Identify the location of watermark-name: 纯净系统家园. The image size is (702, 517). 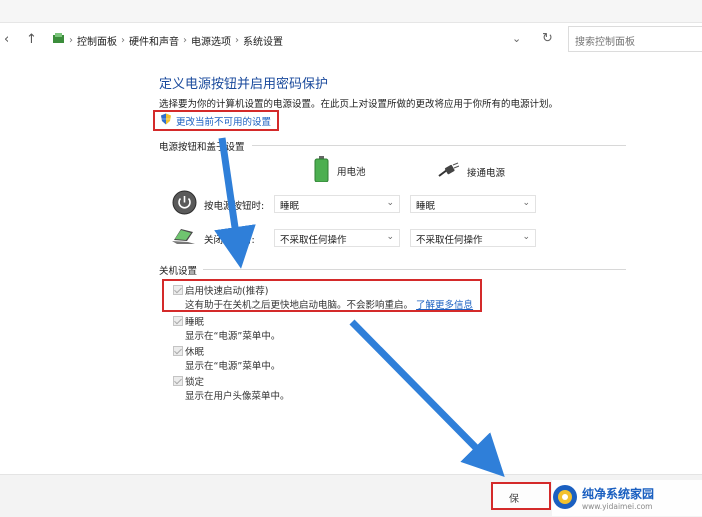
(618, 494).